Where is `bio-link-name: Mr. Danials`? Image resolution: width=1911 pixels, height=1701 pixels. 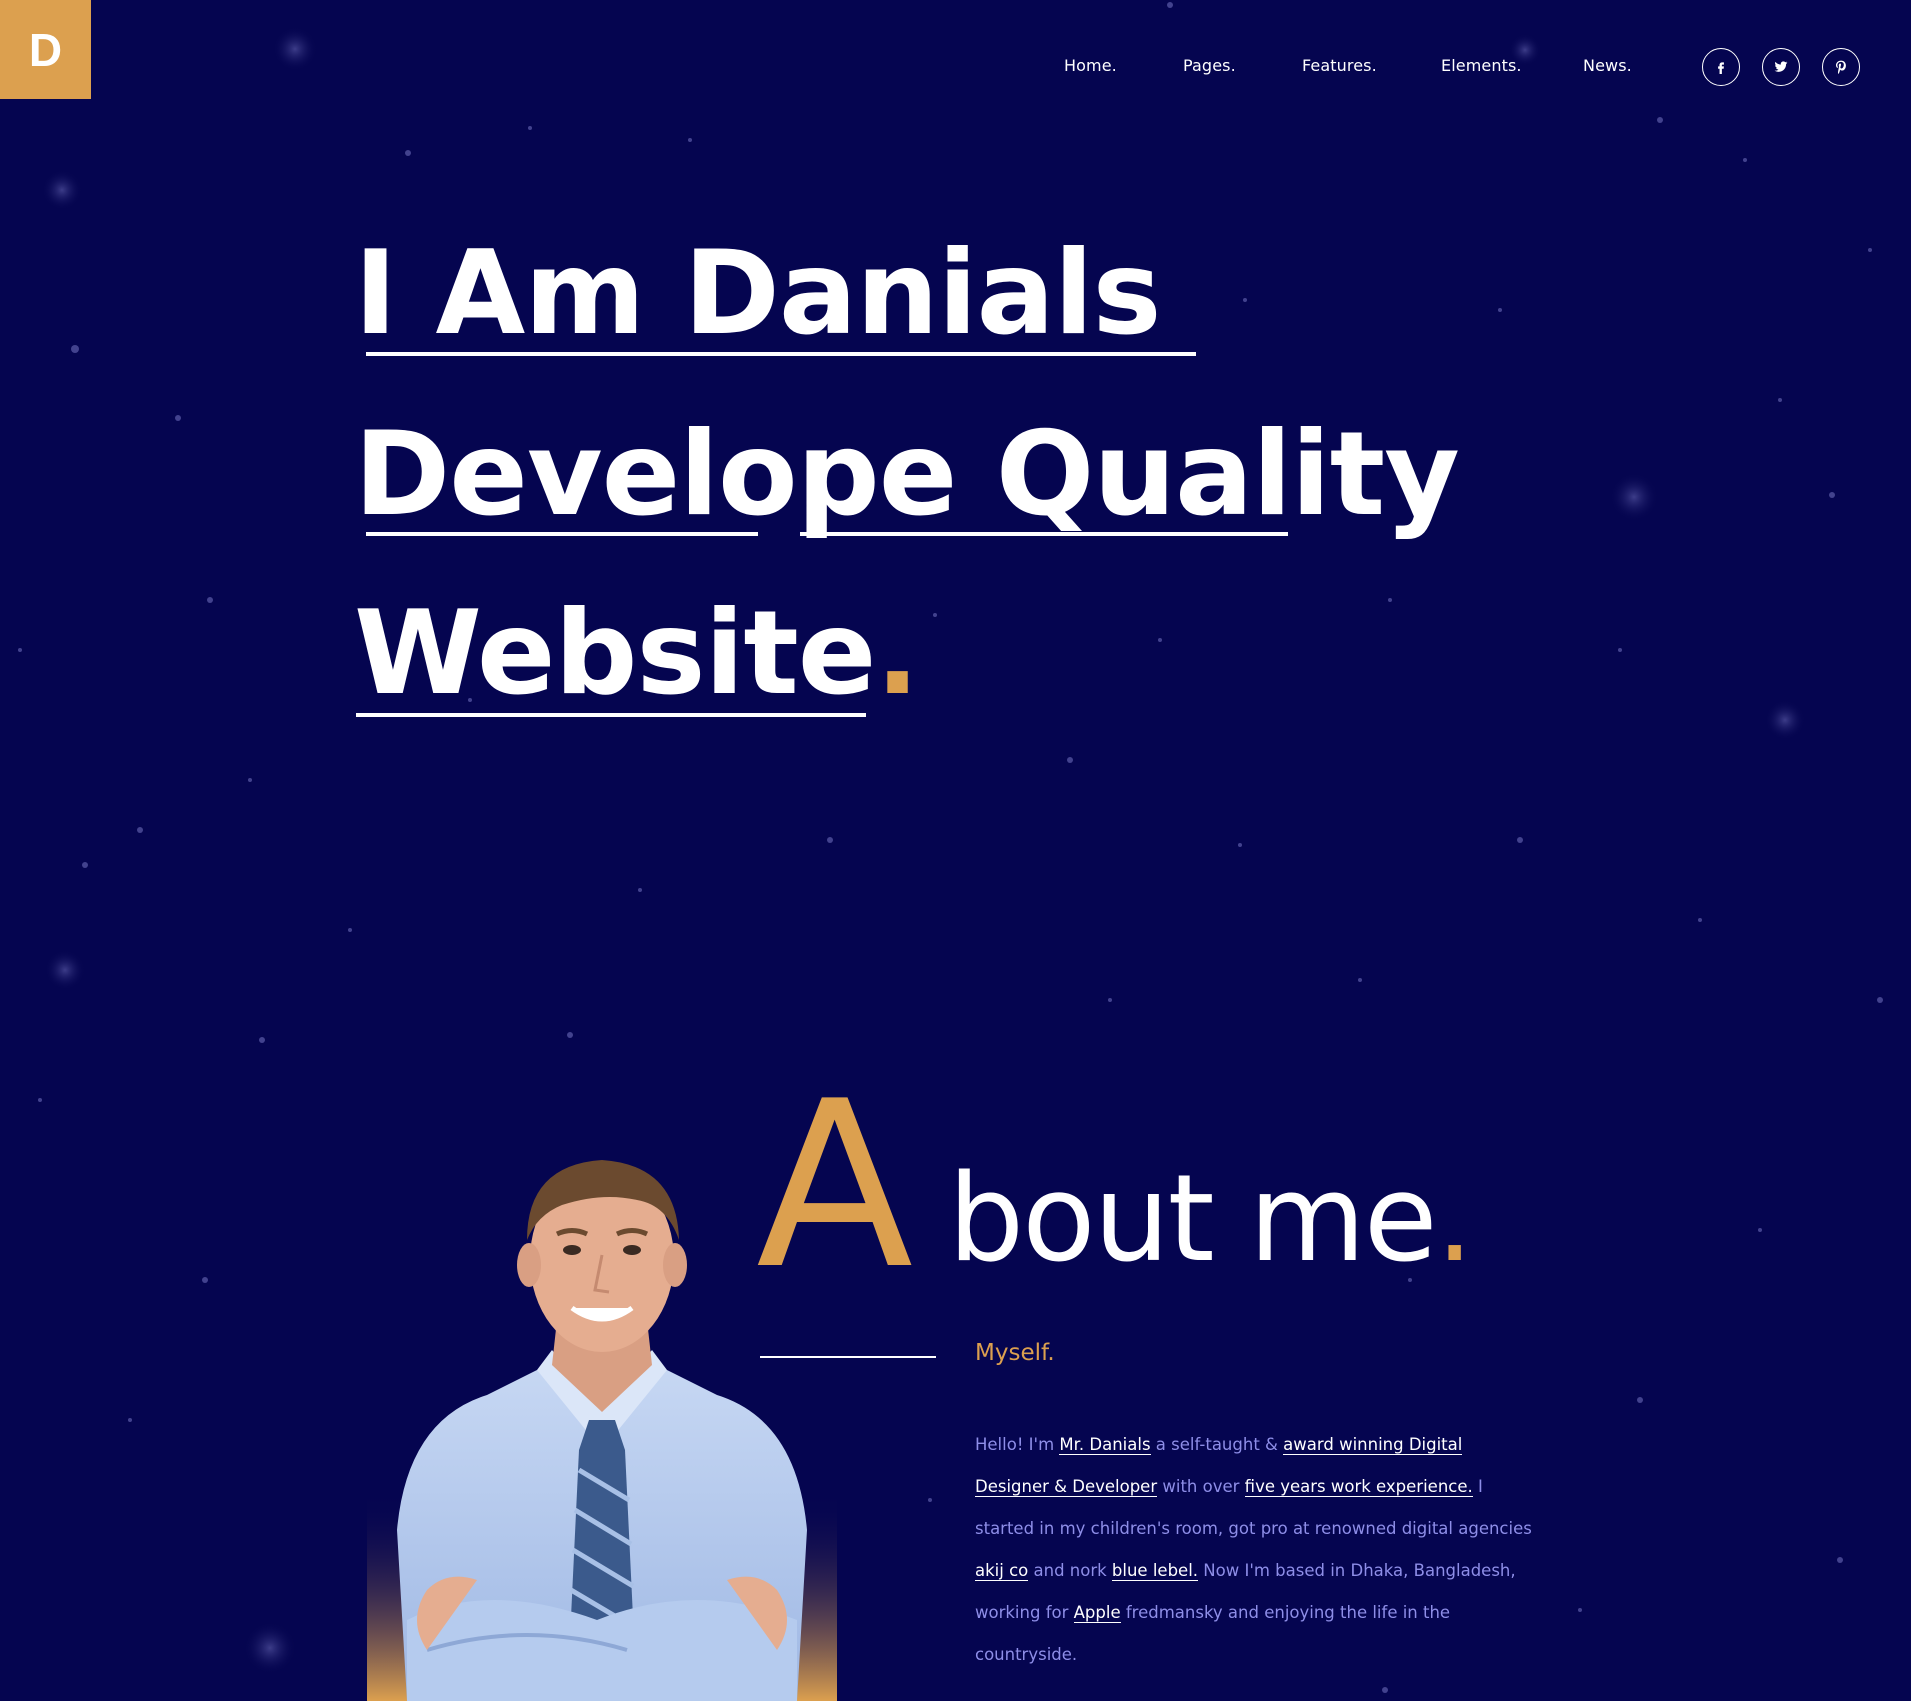 bio-link-name: Mr. Danials is located at coordinates (1105, 1445).